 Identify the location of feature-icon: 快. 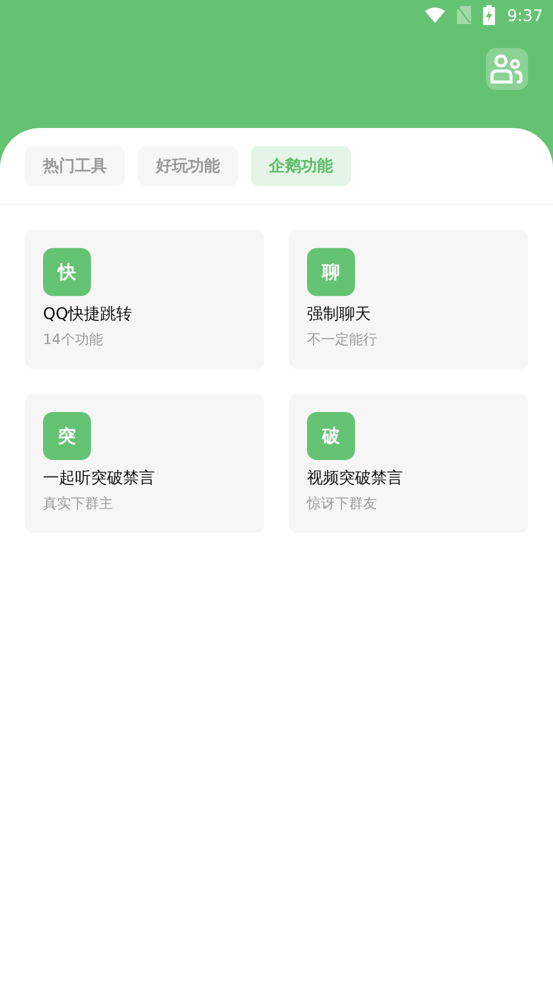
(67, 272).